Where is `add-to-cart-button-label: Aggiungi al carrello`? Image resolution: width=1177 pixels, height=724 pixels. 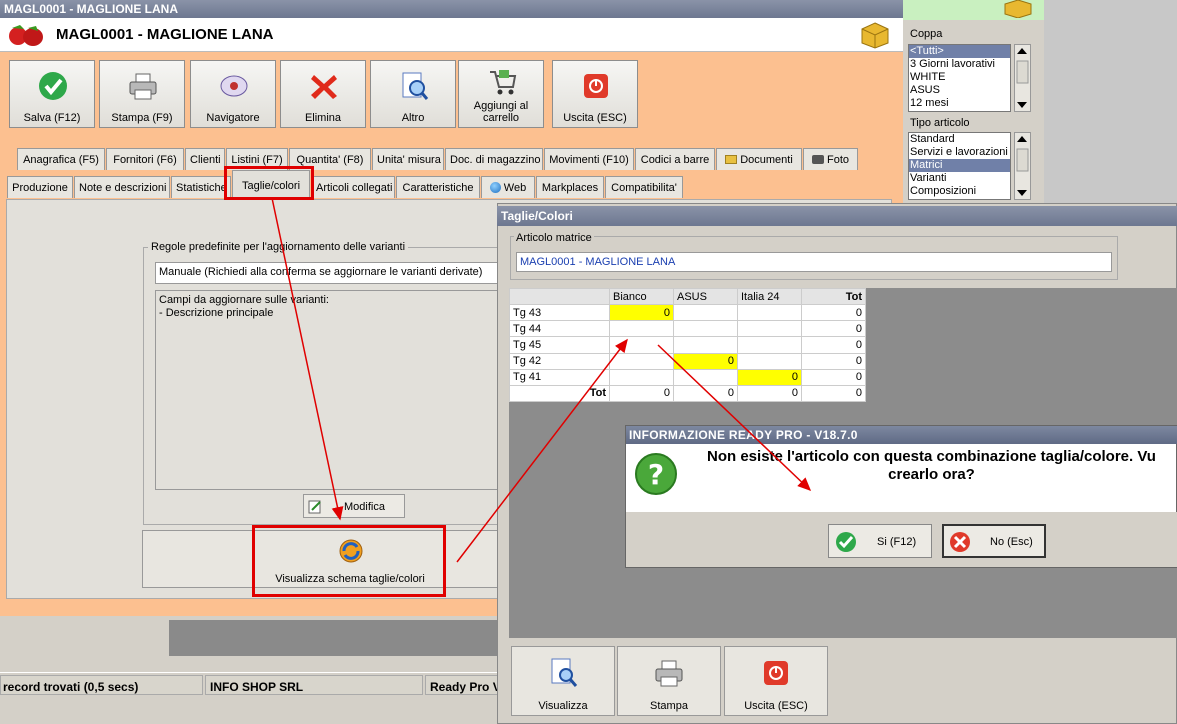 add-to-cart-button-label: Aggiungi al carrello is located at coordinates (501, 112).